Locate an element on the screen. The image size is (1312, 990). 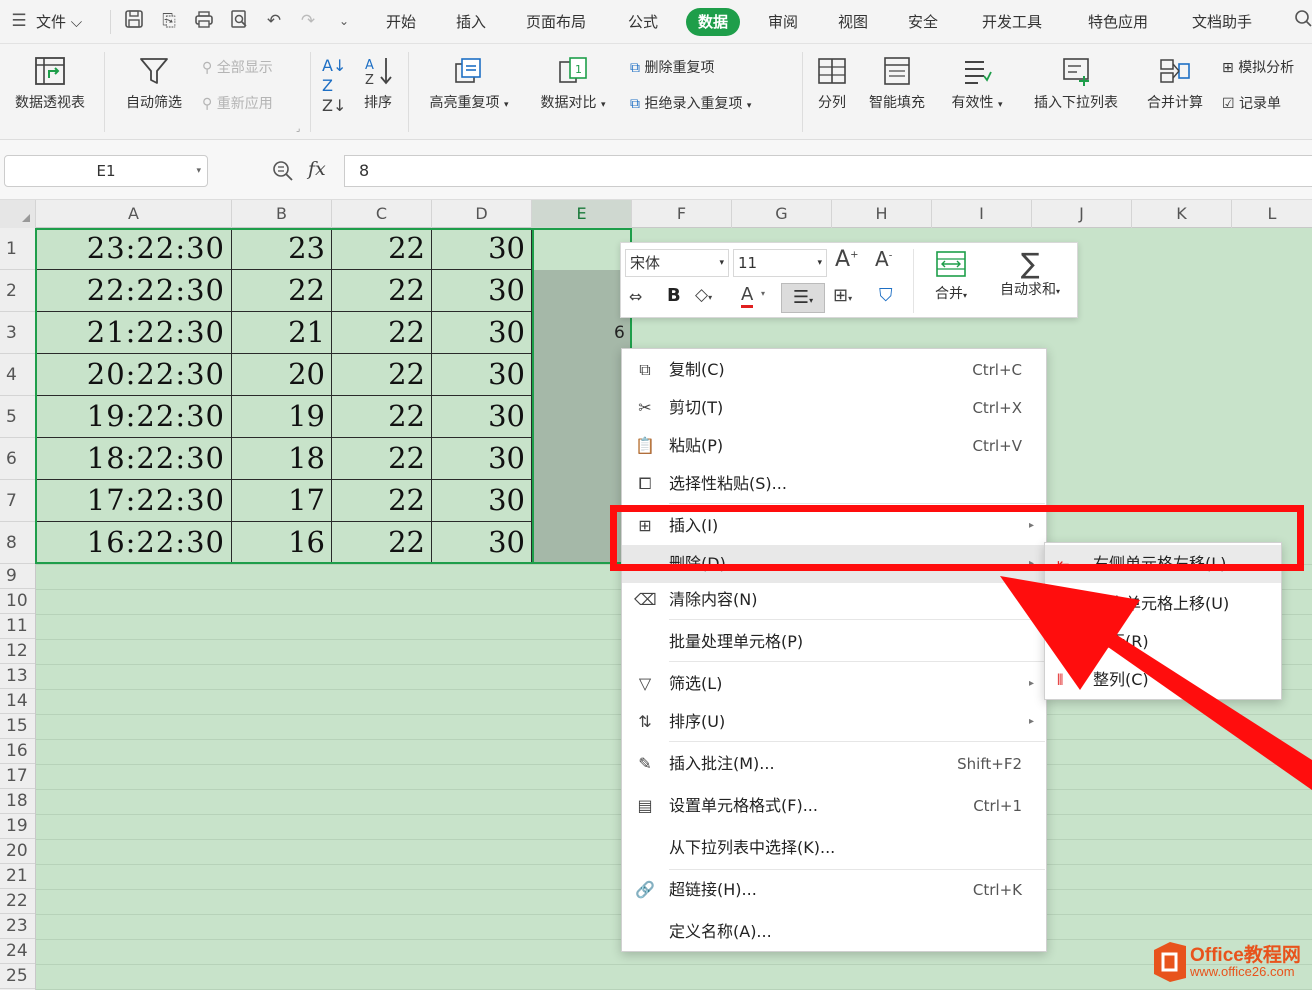
col-header-b: B is located at coordinates (282, 214).